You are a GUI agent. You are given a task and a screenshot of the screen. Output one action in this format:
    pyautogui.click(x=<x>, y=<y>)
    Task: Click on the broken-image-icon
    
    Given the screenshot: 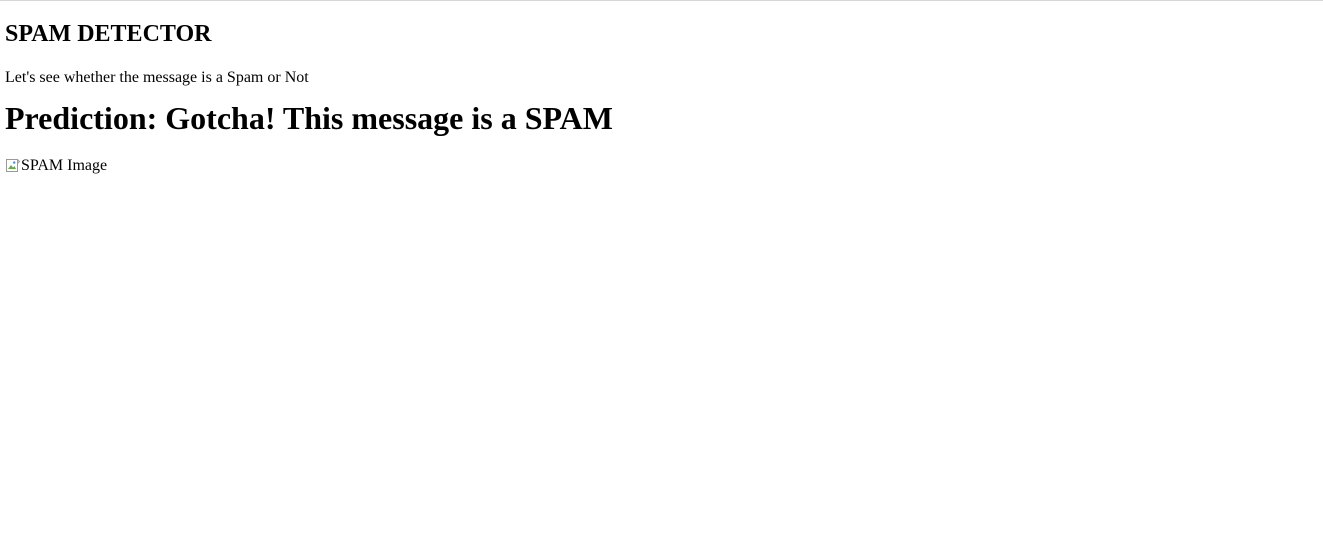 What is the action you would take?
    pyautogui.click(x=13, y=166)
    